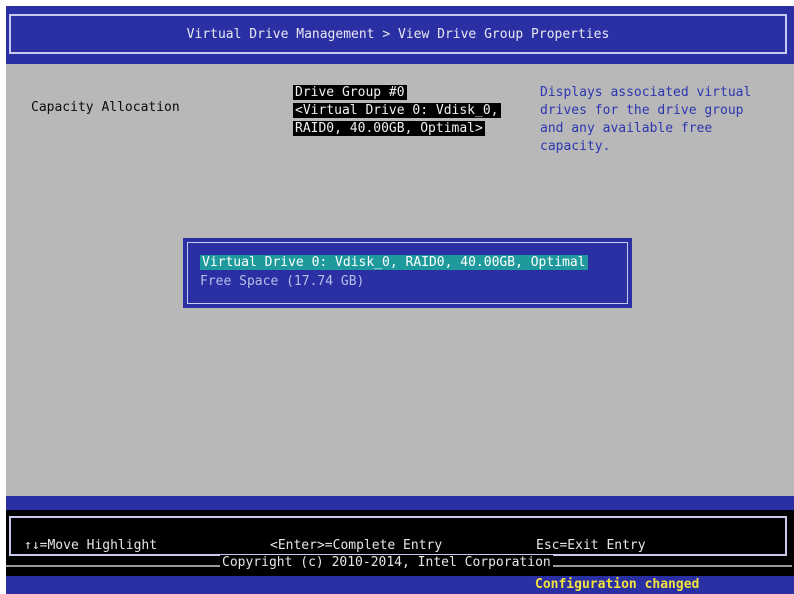 The width and height of the screenshot is (794, 594). What do you see at coordinates (350, 92) in the screenshot?
I see `field-value-line: Drive Group #0` at bounding box center [350, 92].